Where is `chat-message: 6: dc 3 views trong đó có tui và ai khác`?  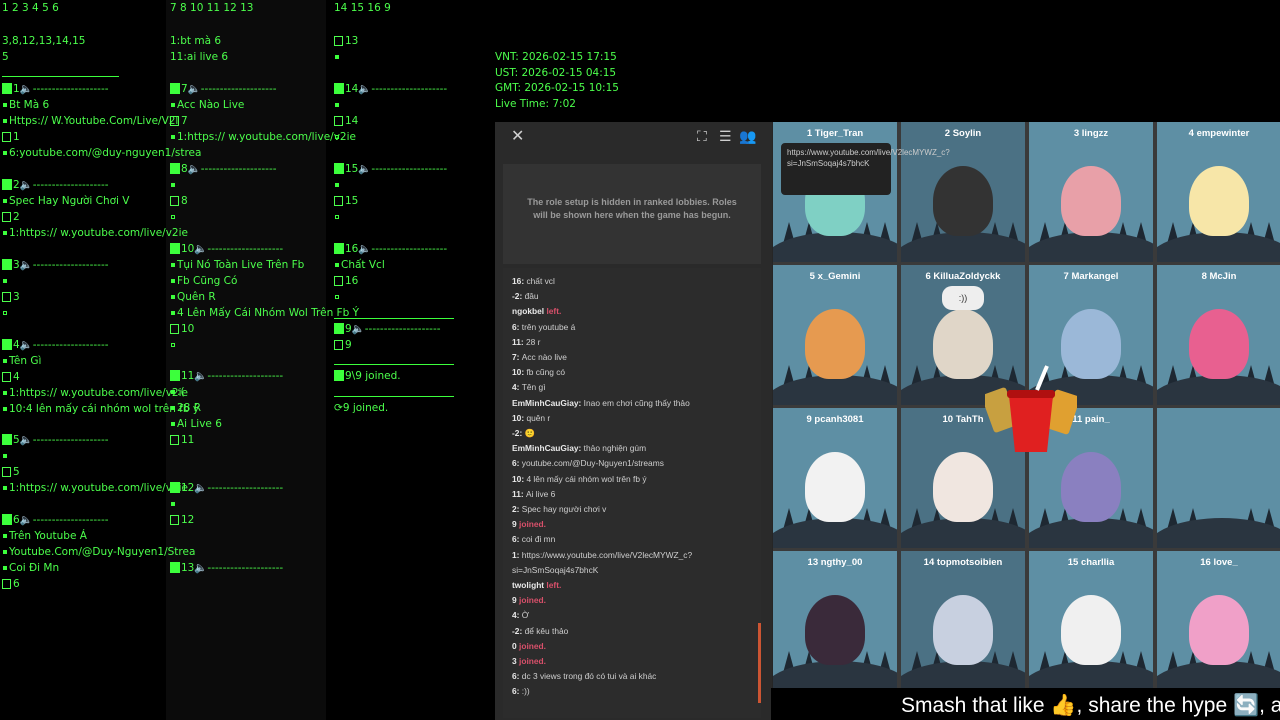
chat-message: 6: dc 3 views trong đó có tui và ai khác is located at coordinates (584, 676).